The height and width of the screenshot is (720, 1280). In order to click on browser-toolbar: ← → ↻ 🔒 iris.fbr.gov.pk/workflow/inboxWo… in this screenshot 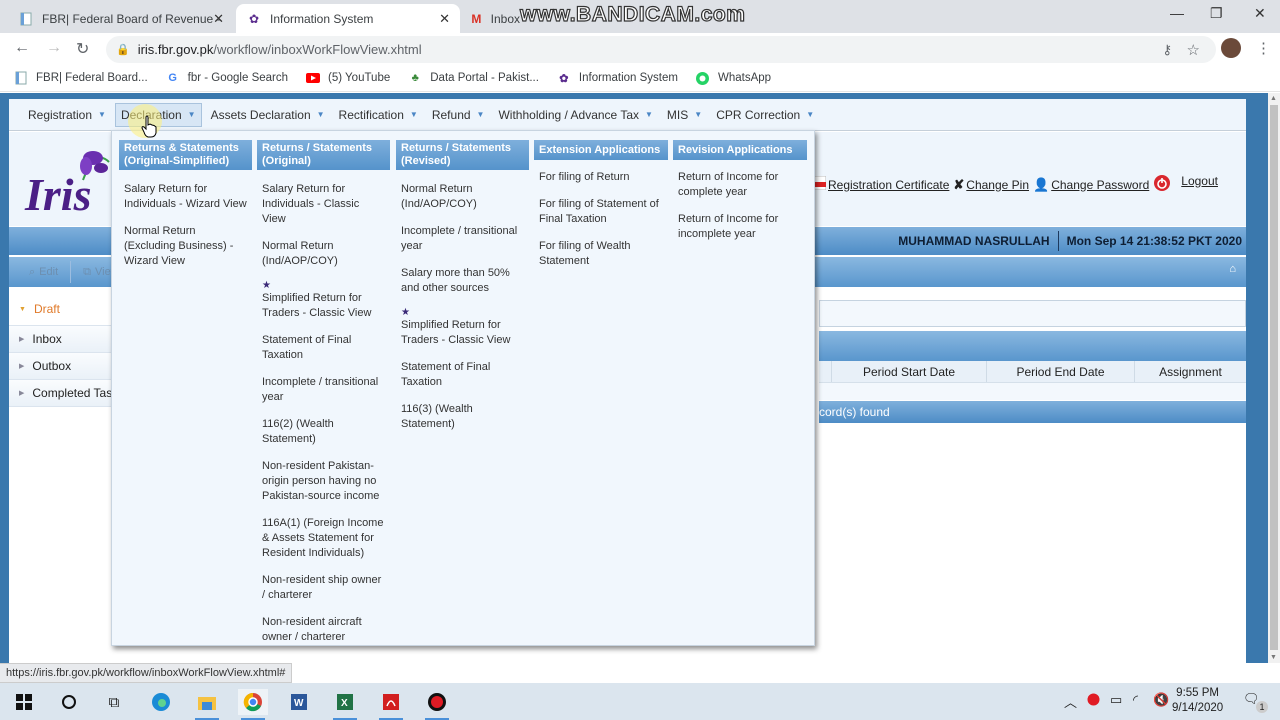, I will do `click(640, 49)`.